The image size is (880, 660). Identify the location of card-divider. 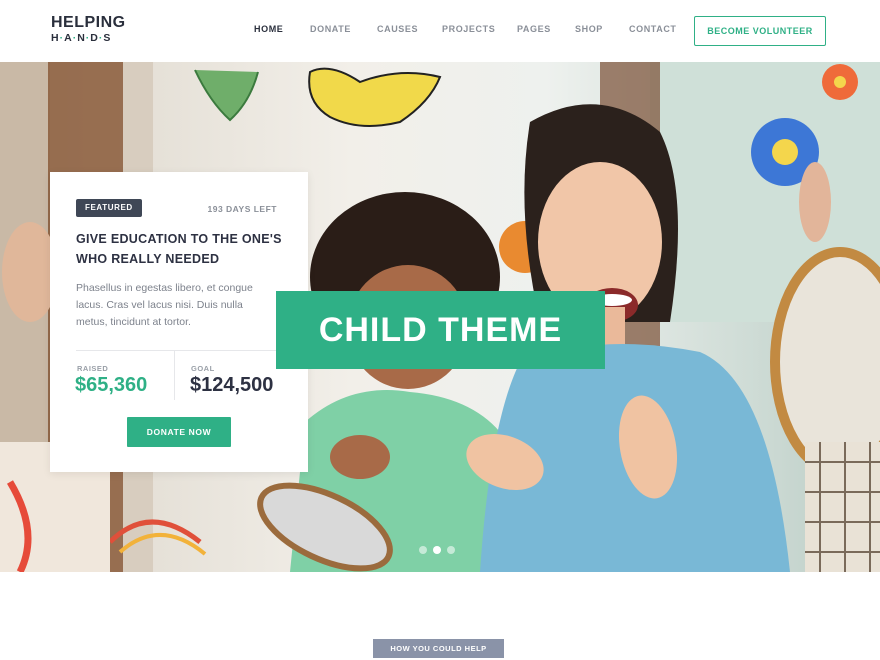
(192, 350).